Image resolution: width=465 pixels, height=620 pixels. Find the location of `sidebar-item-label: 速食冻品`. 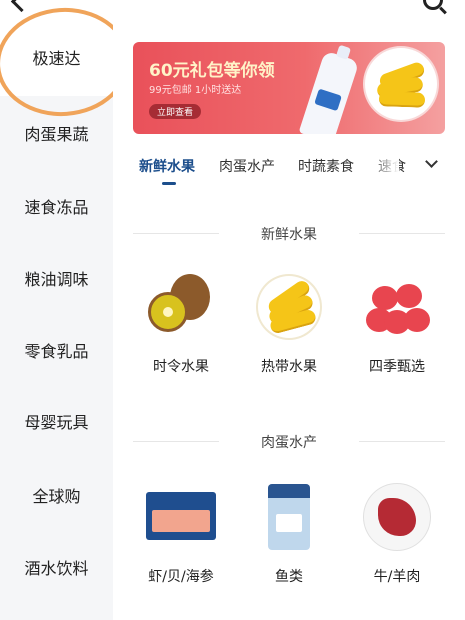

sidebar-item-label: 速食冻品 is located at coordinates (56, 207).